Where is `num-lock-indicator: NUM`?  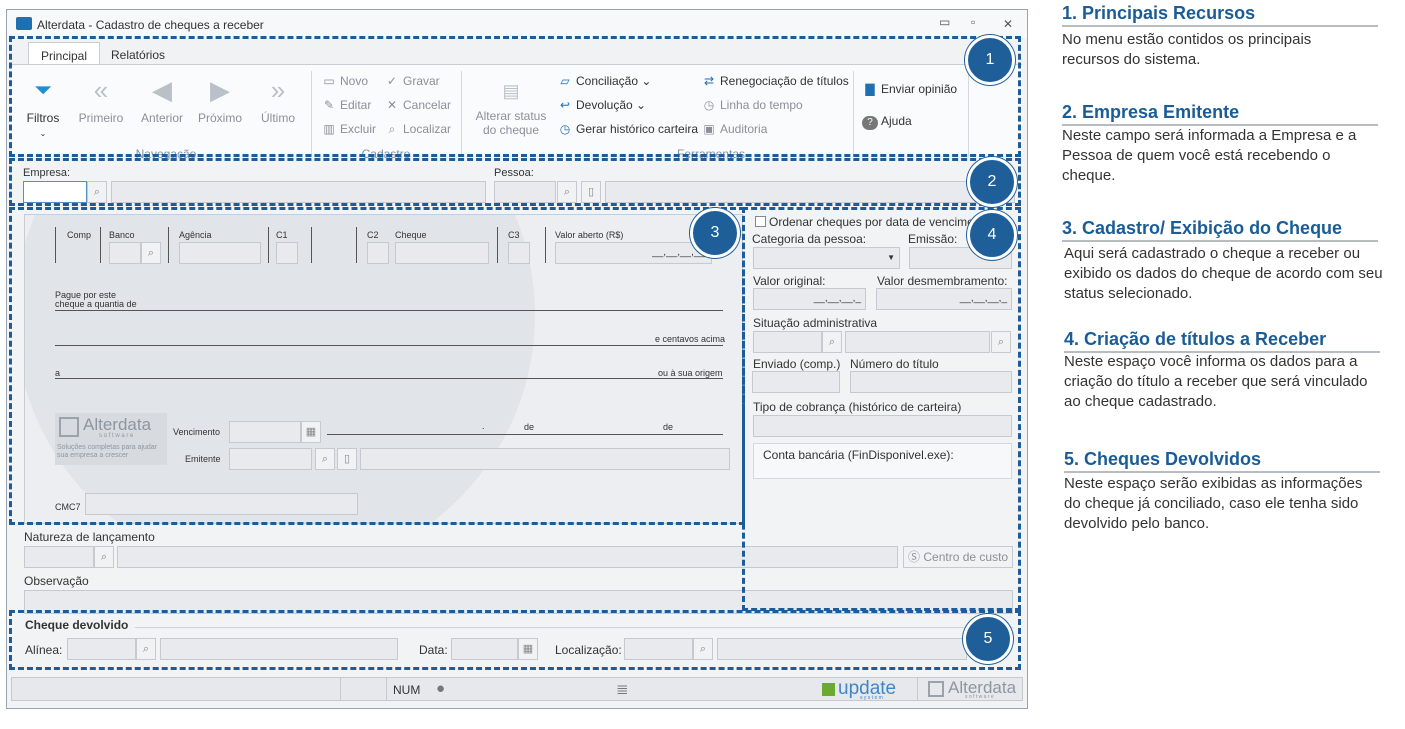
num-lock-indicator: NUM is located at coordinates (407, 690).